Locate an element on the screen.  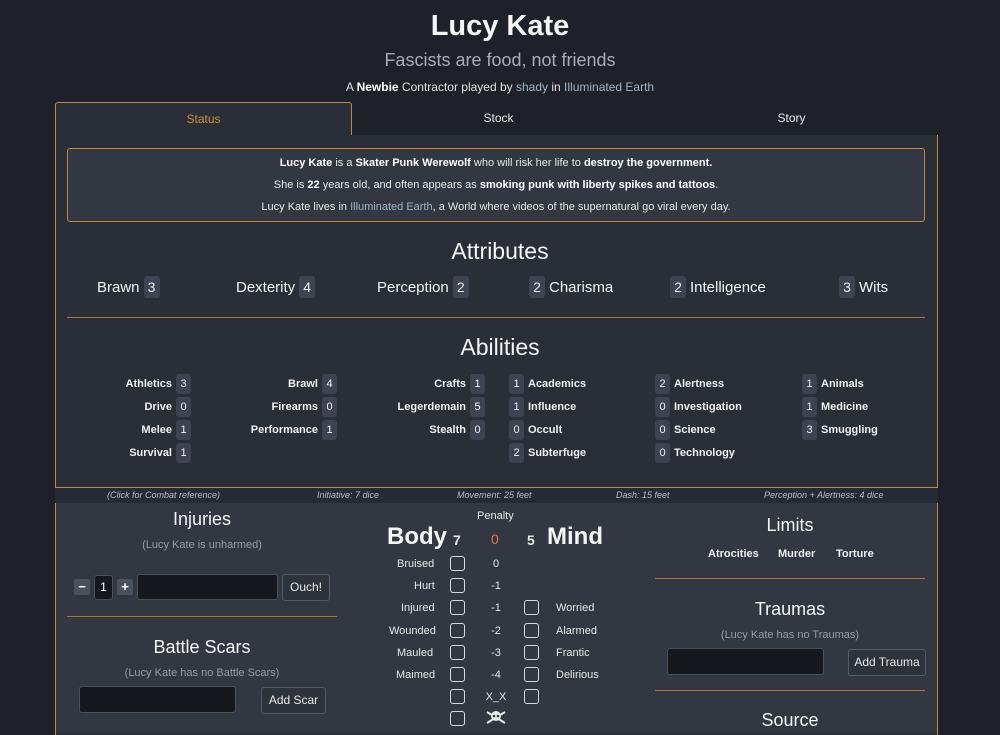
traumas-status: (Lucy Kate has no Traumas) is located at coordinates (790, 635).